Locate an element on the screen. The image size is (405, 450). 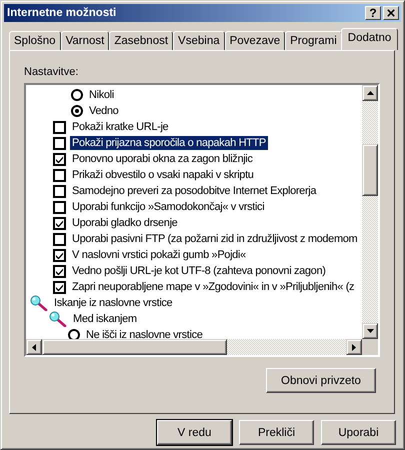
down-arrow-icon is located at coordinates (370, 331).